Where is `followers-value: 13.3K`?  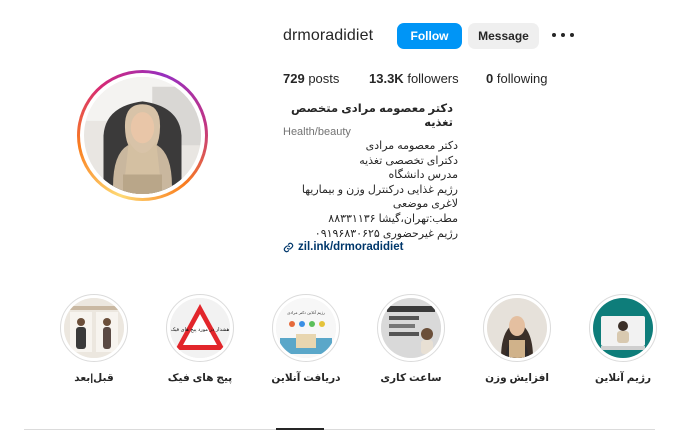
followers-value: 13.3K is located at coordinates (386, 78).